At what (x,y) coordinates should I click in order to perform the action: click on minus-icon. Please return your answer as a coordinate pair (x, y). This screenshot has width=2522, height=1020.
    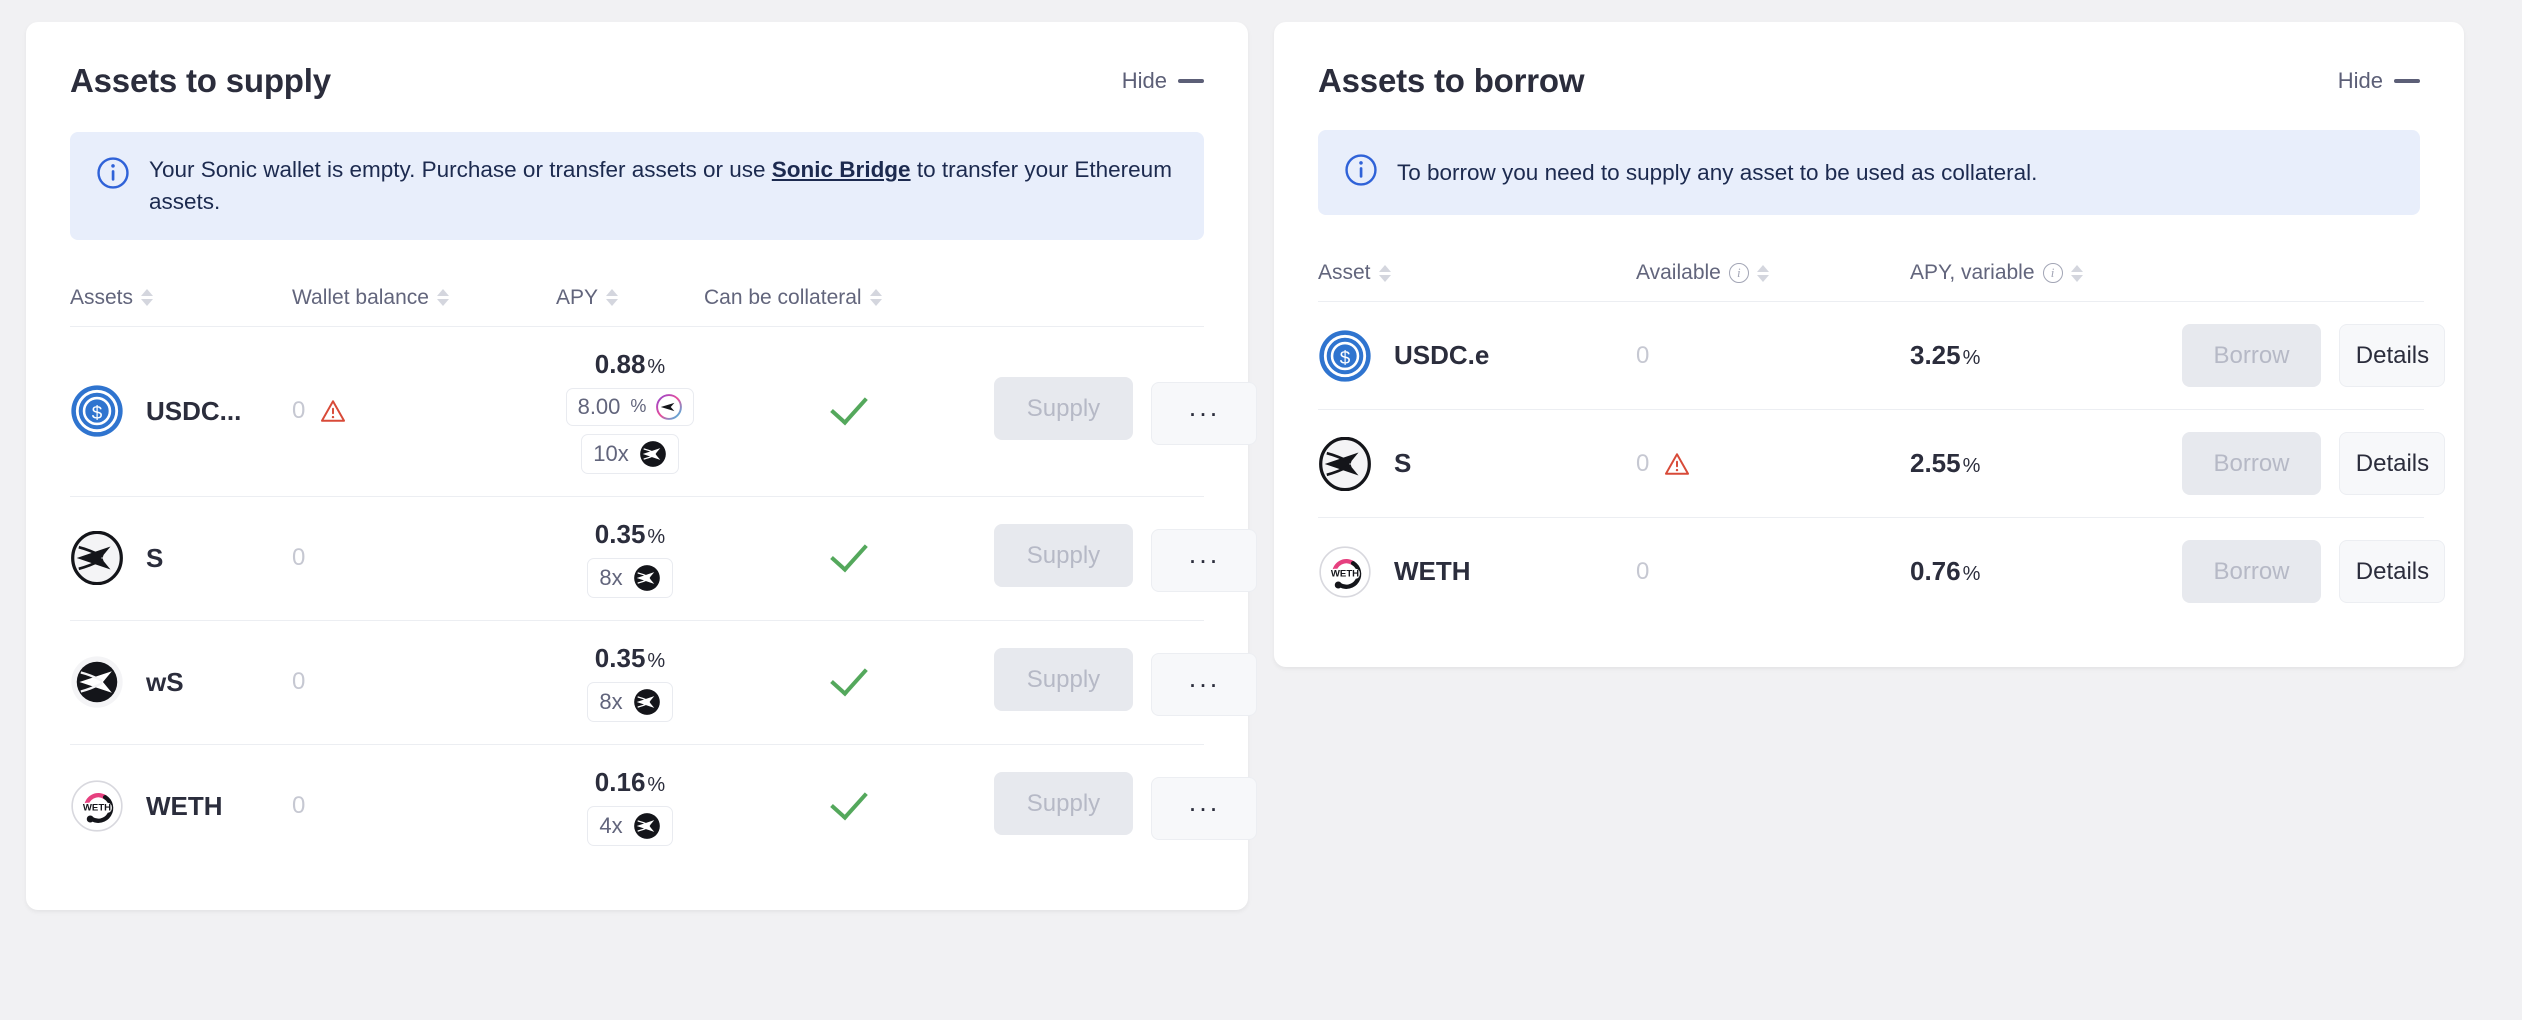
    Looking at the image, I should click on (2407, 81).